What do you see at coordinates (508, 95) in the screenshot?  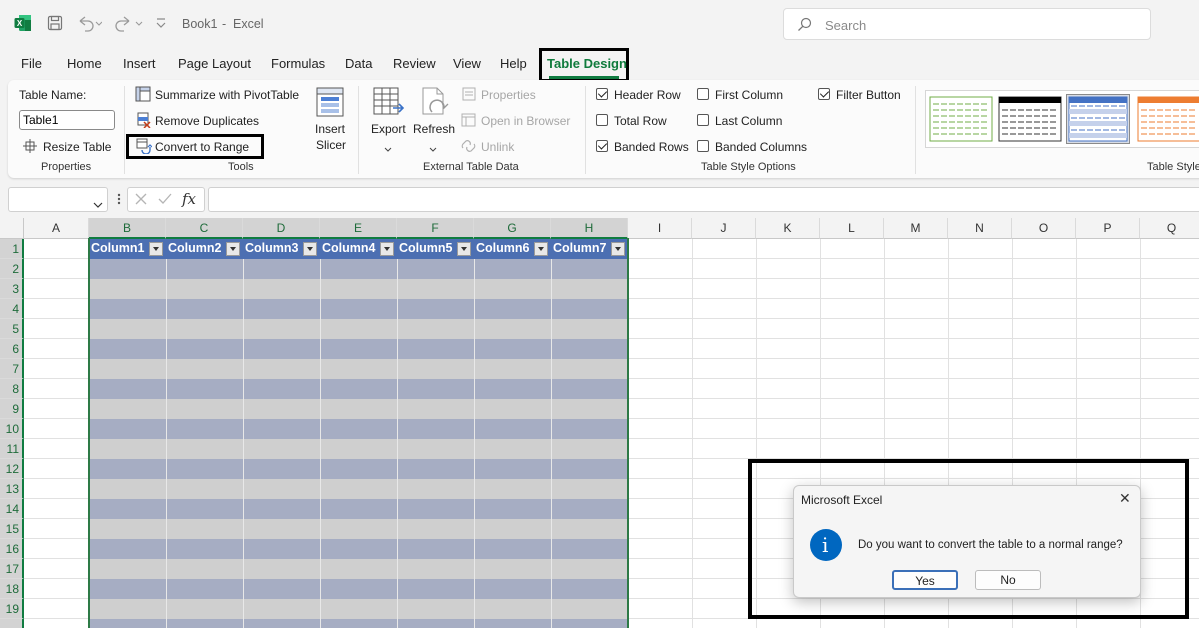 I see `properties-button: Properties` at bounding box center [508, 95].